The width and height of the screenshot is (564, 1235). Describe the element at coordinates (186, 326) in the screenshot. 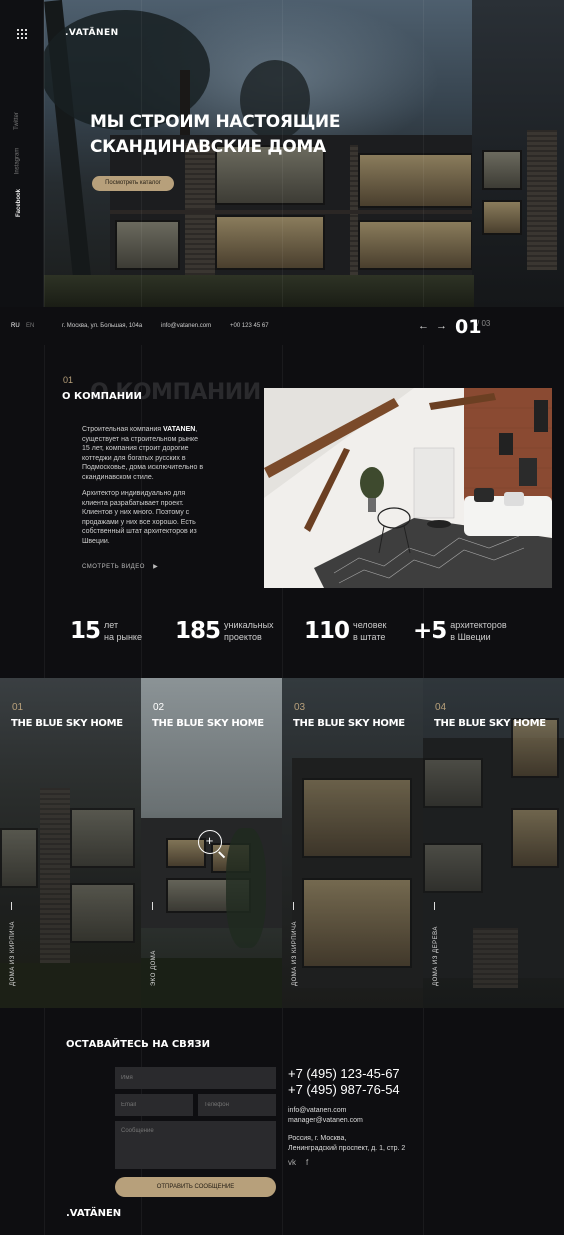

I see `email-link: info@vatanen.com` at that location.